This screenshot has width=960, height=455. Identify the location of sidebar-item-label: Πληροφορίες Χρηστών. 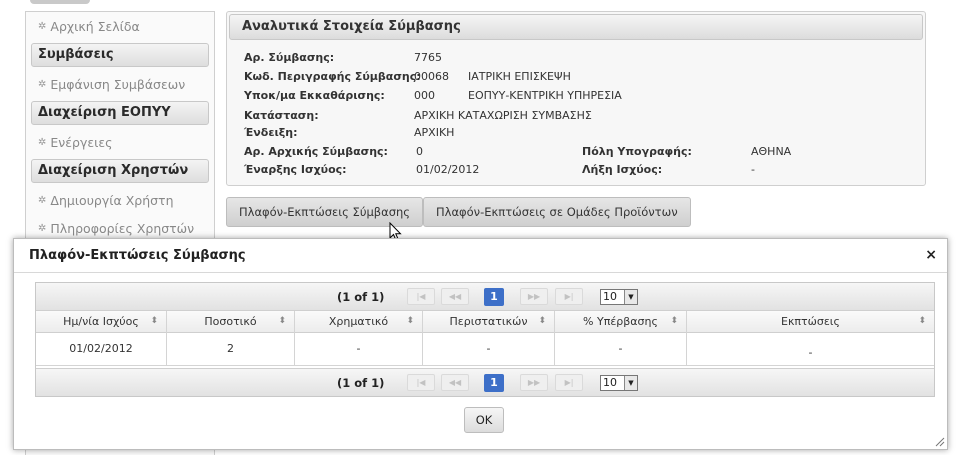
(122, 228).